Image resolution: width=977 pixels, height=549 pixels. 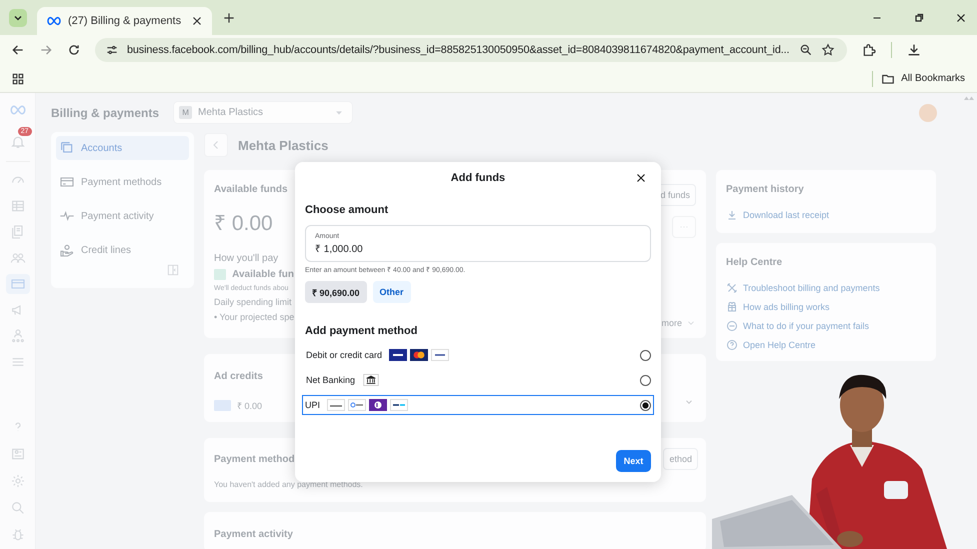 What do you see at coordinates (678, 323) in the screenshot?
I see `see-more-link: more` at bounding box center [678, 323].